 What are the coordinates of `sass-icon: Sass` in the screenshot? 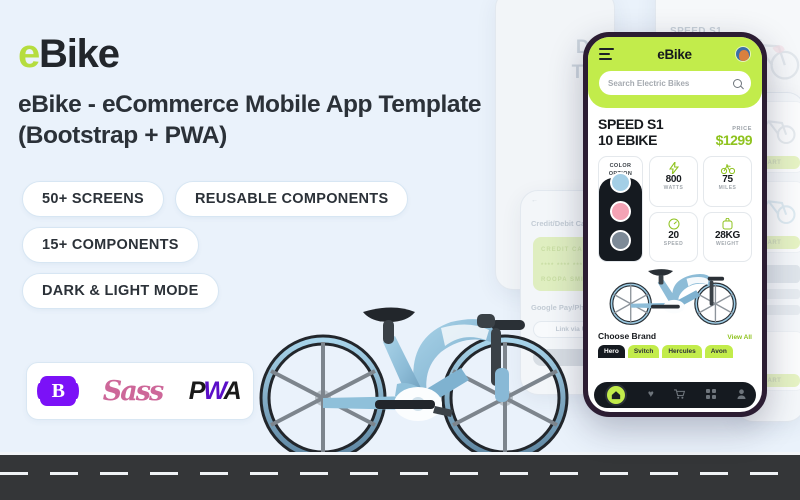 It's located at (133, 391).